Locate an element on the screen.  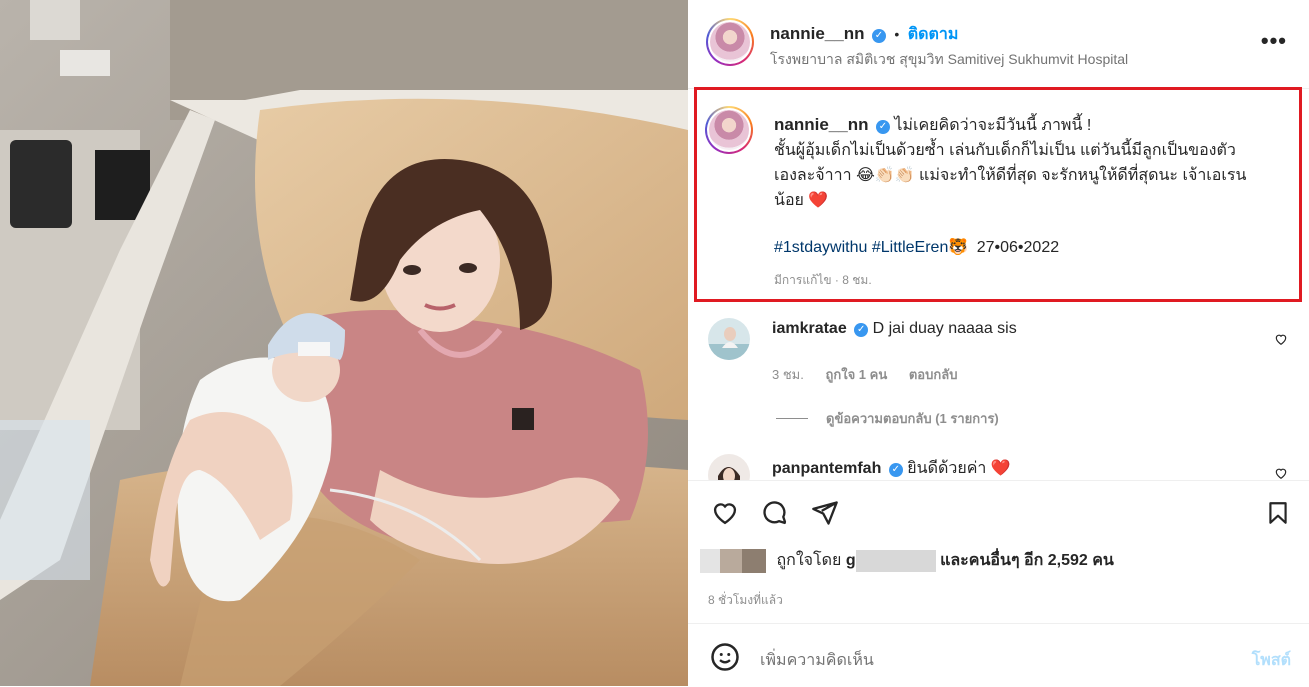
post-comment-button: โพสต์ is located at coordinates (1271, 660).